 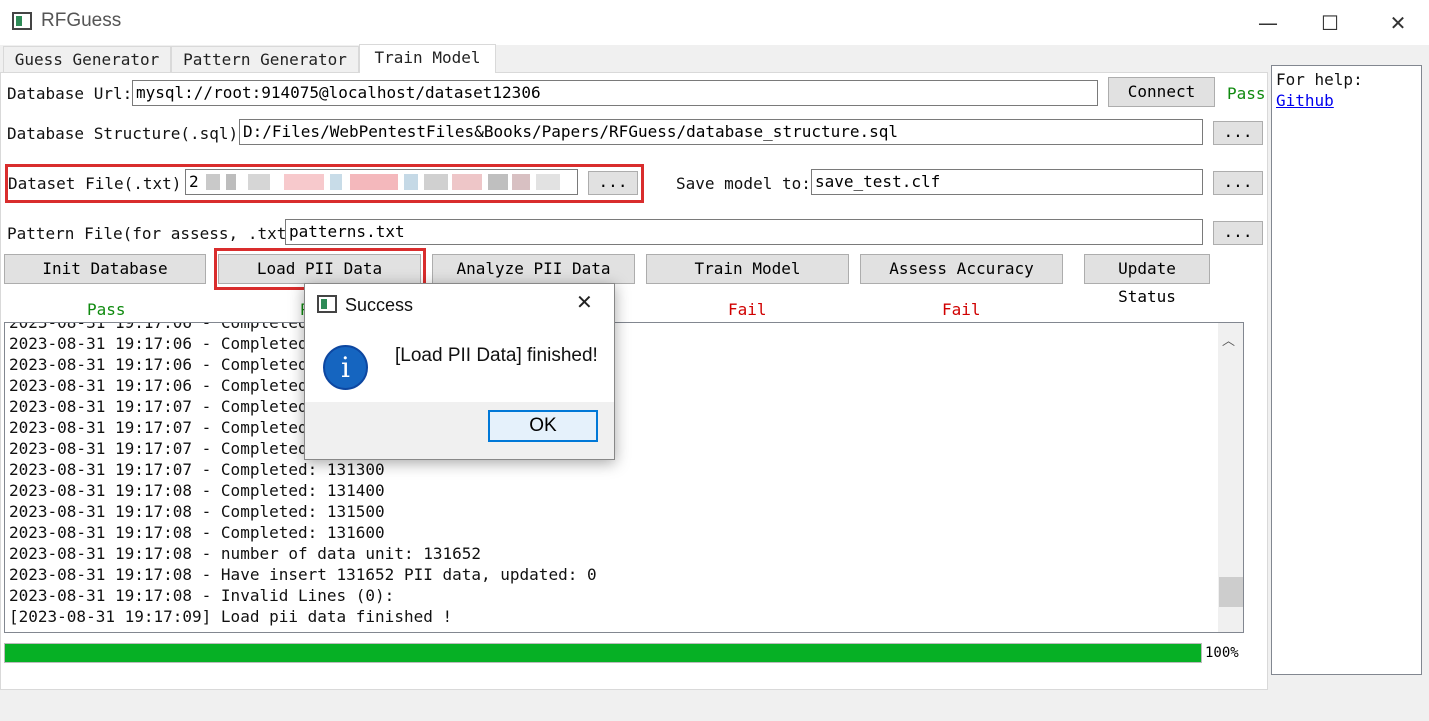 What do you see at coordinates (319, 269) in the screenshot?
I see `load-pii-data-button: Load PII Data` at bounding box center [319, 269].